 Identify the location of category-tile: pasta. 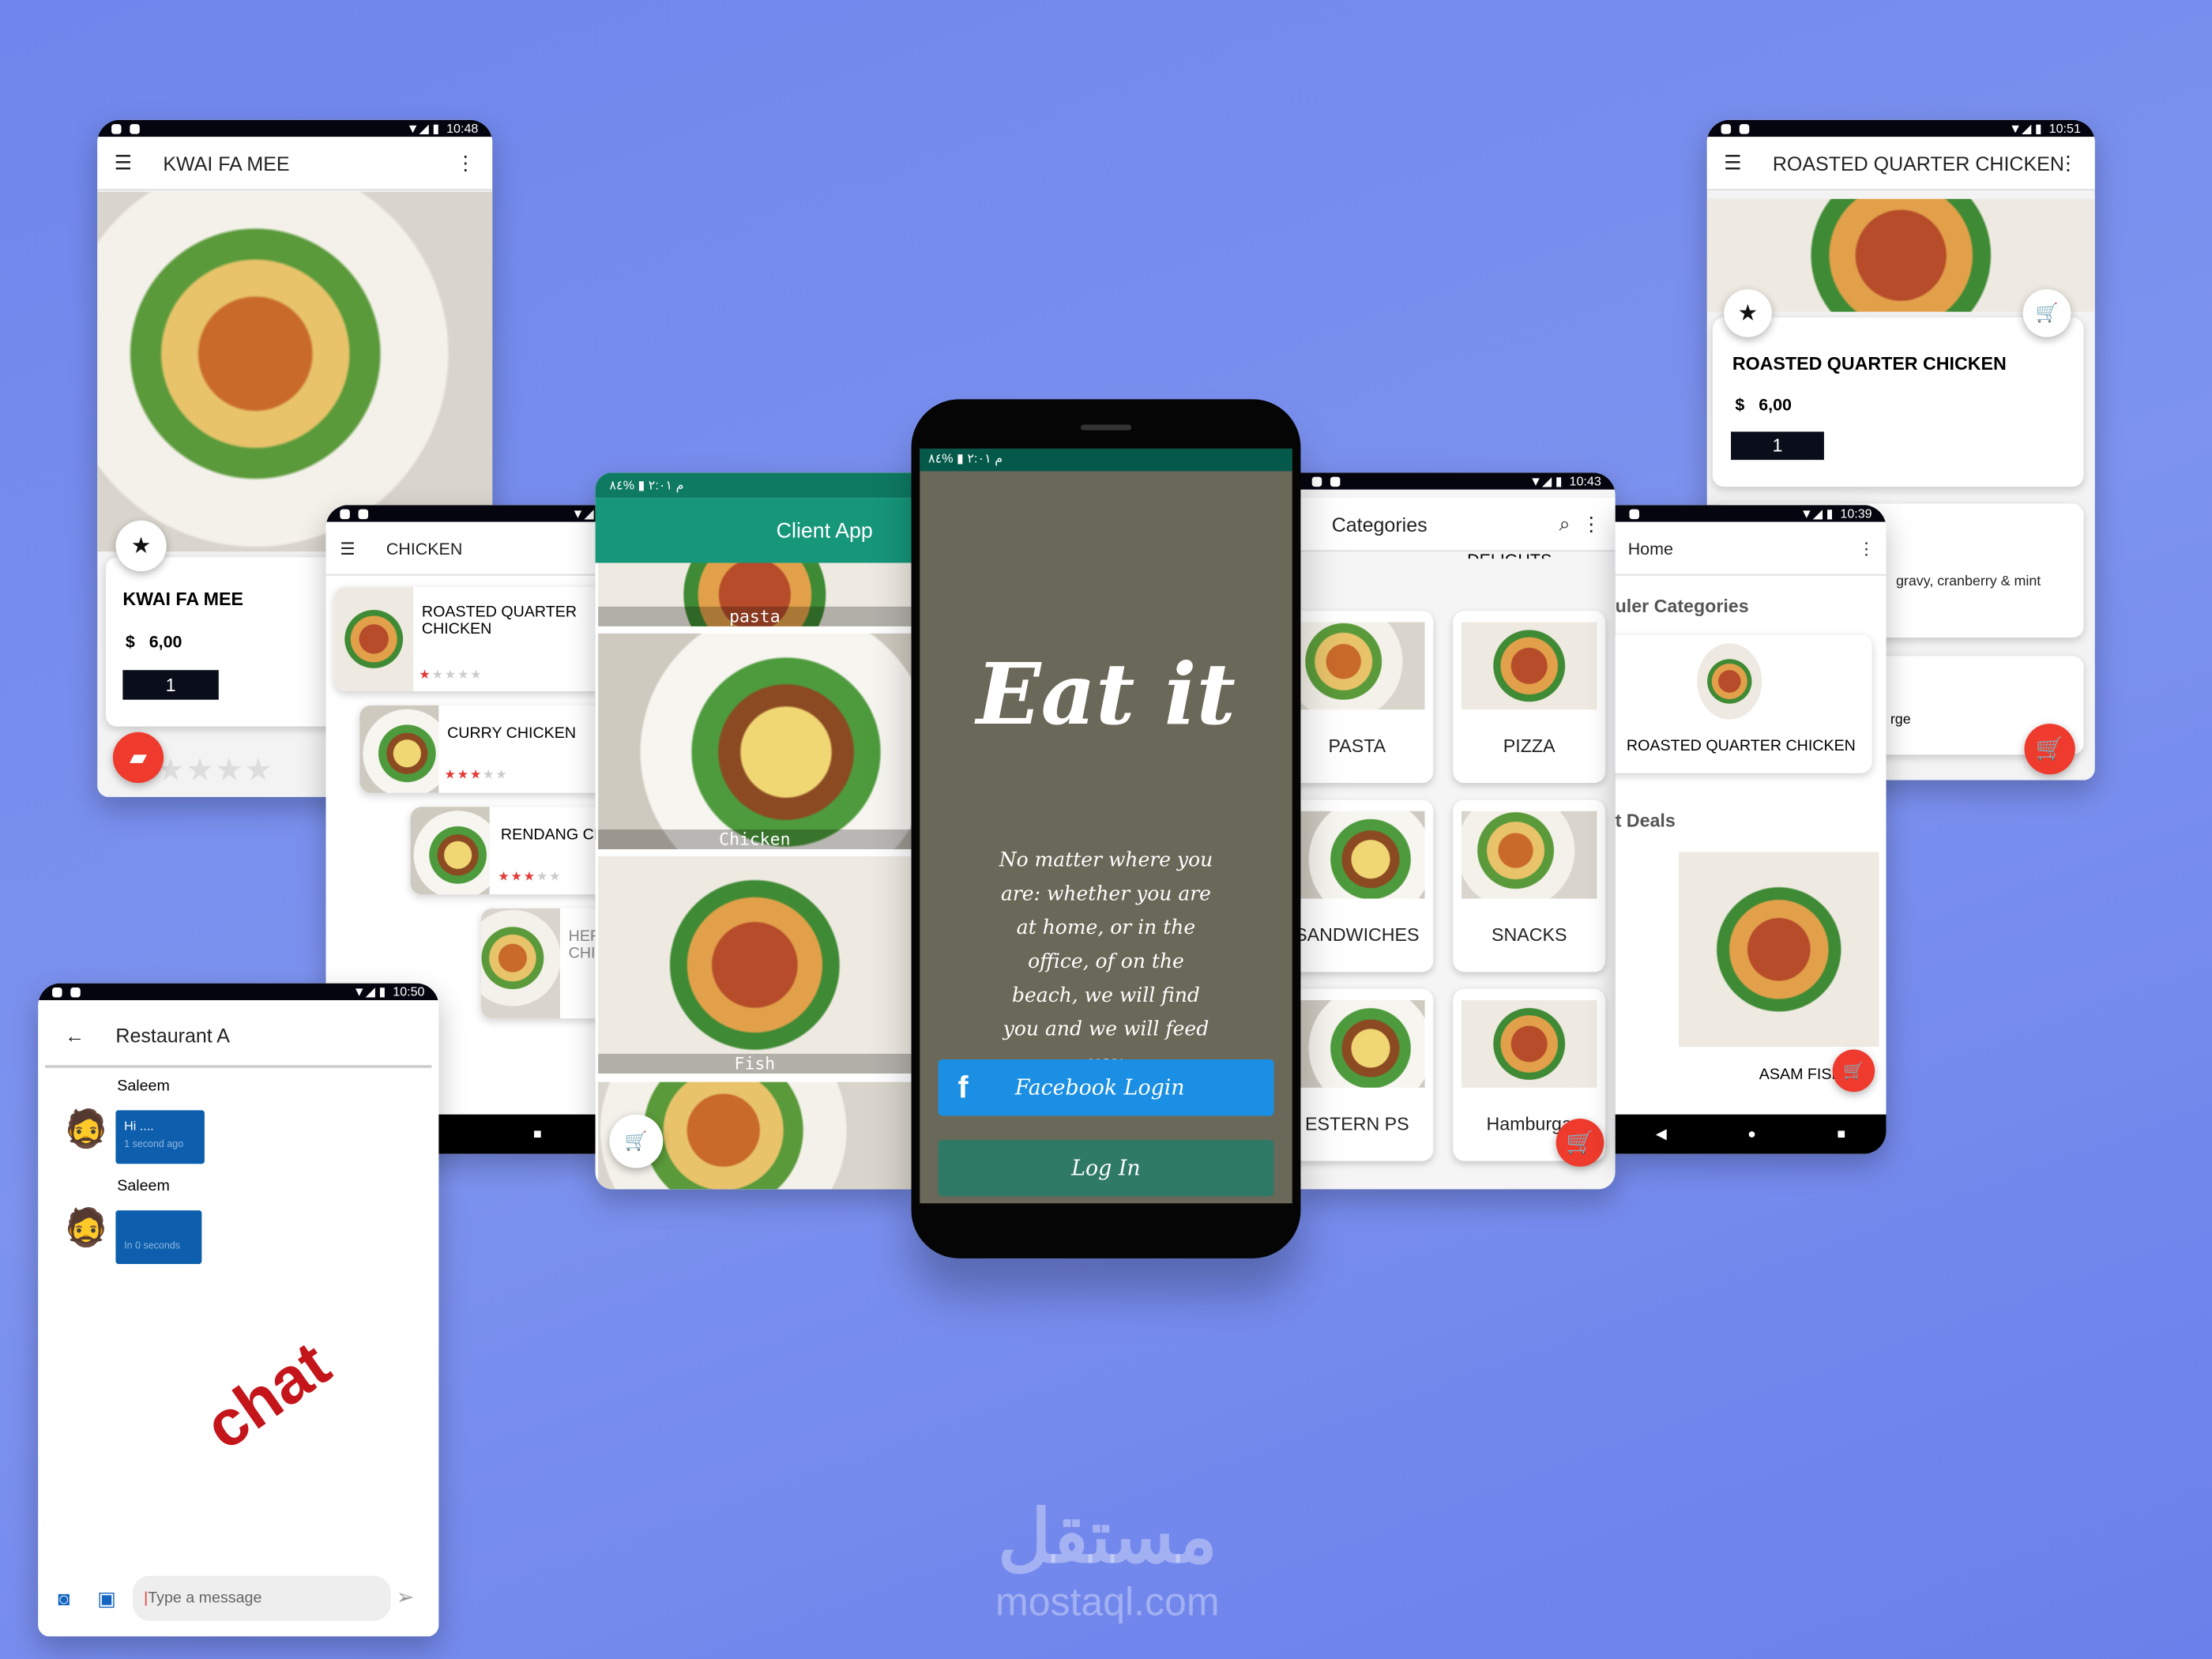
(755, 594).